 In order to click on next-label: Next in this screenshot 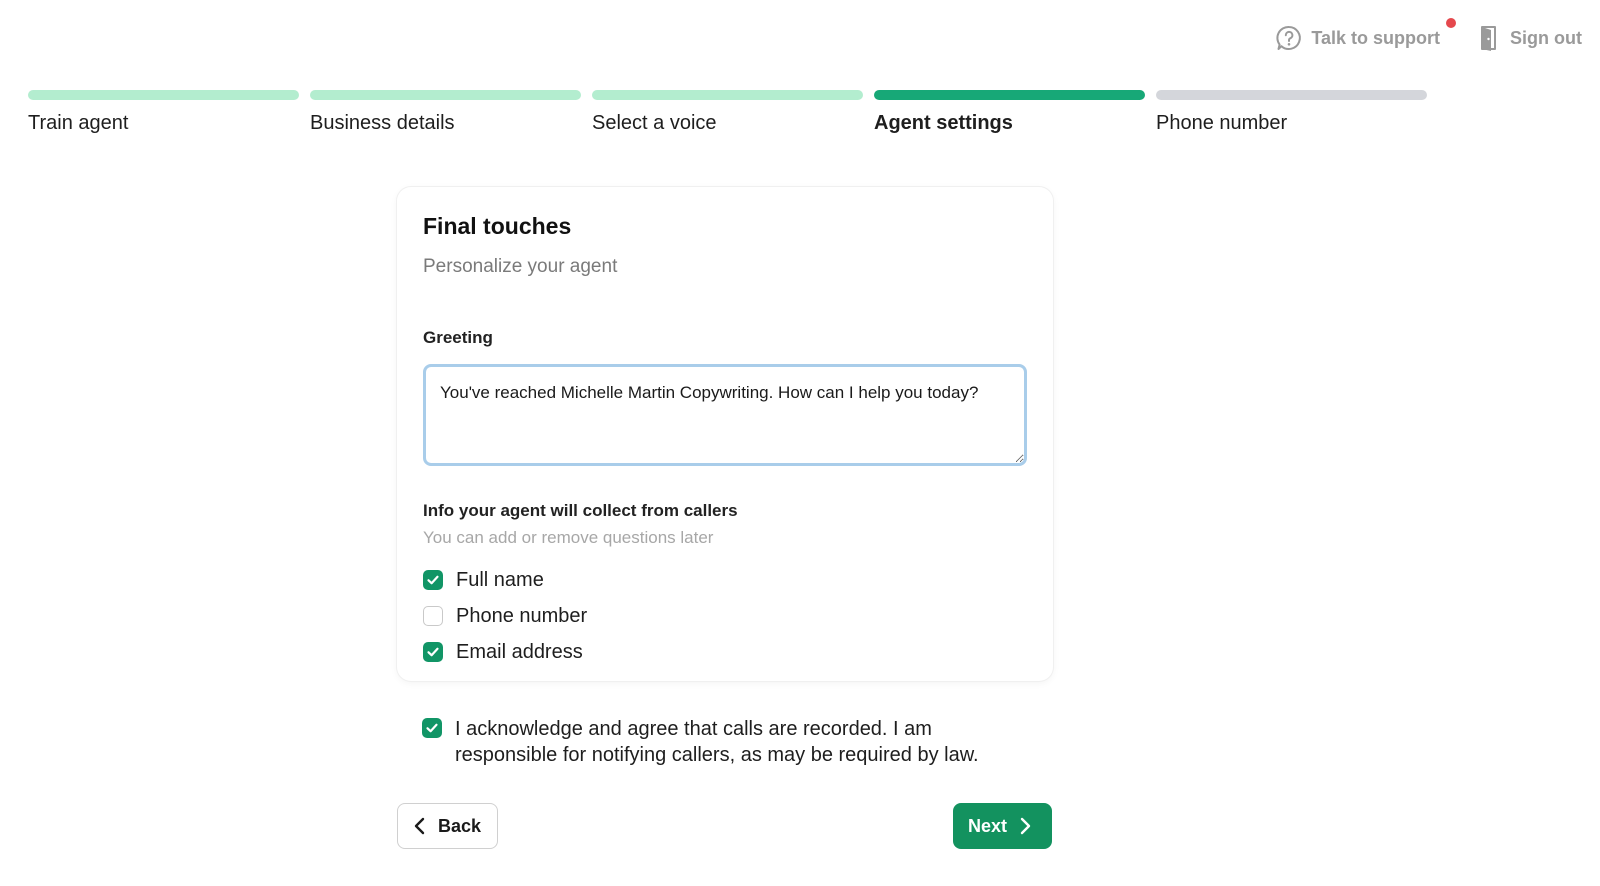, I will do `click(988, 825)`.